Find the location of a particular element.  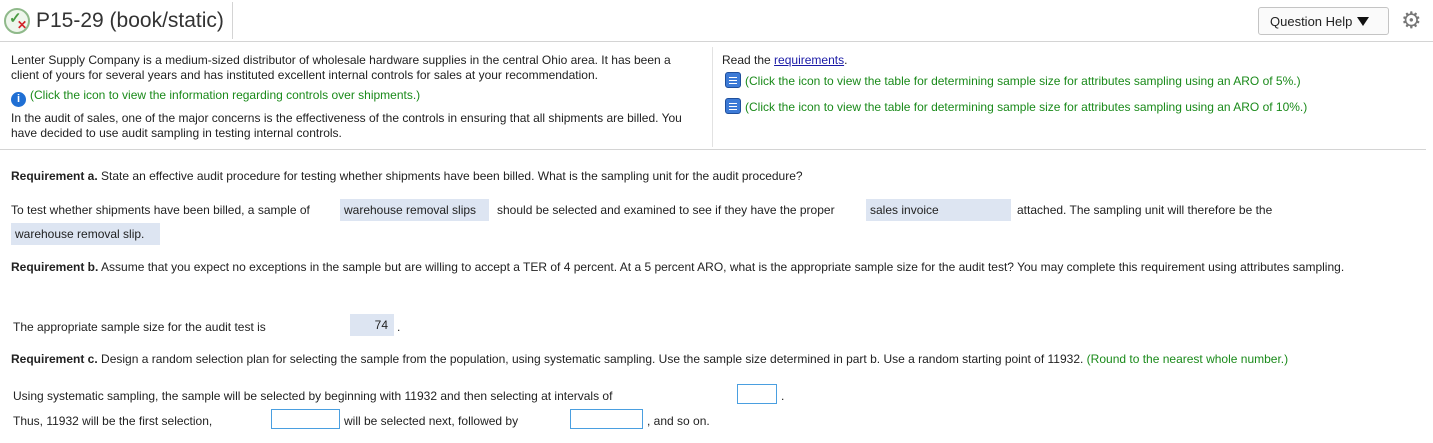

header-bar: ✓ ✕ P15-29 (book/static) Question Help ⚙ is located at coordinates (716, 21).